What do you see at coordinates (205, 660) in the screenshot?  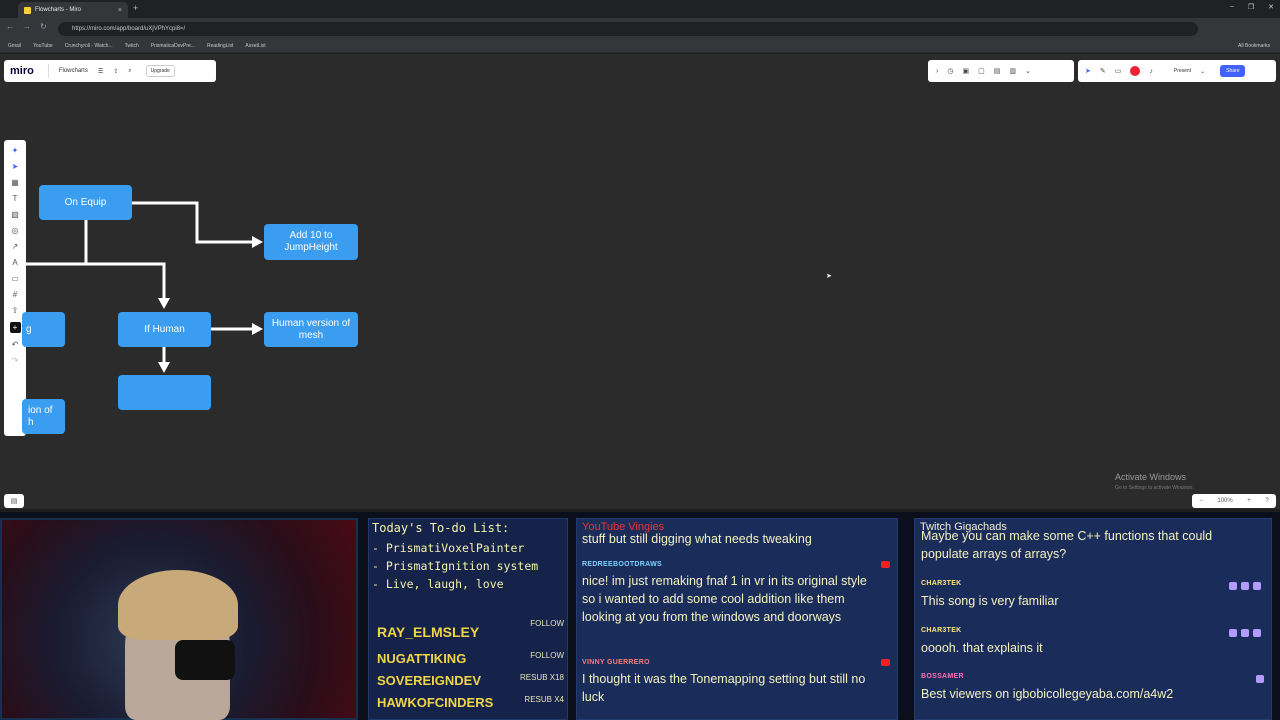 I see `microphone-icon` at bounding box center [205, 660].